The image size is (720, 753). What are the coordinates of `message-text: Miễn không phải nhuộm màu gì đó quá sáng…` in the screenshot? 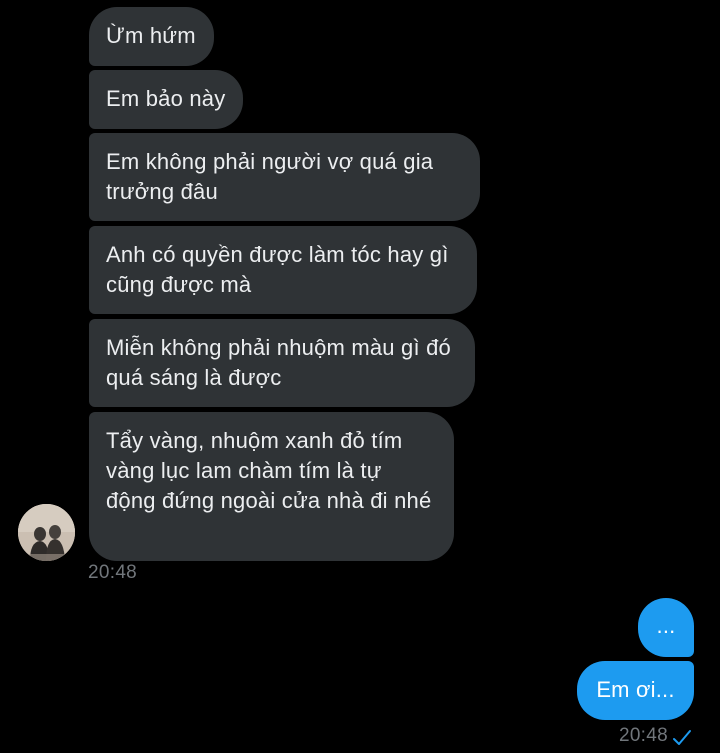 It's located at (278, 362).